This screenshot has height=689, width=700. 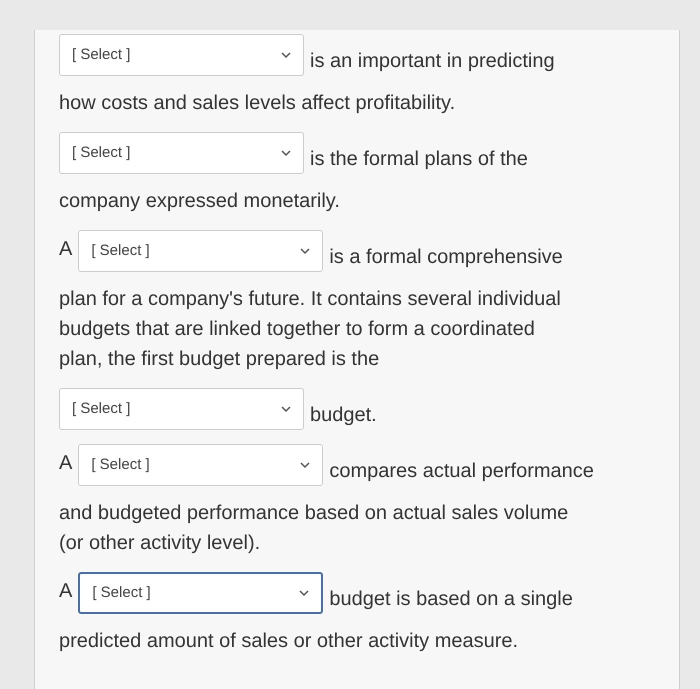 What do you see at coordinates (446, 257) in the screenshot?
I see `question-text: is a formal comprehensive` at bounding box center [446, 257].